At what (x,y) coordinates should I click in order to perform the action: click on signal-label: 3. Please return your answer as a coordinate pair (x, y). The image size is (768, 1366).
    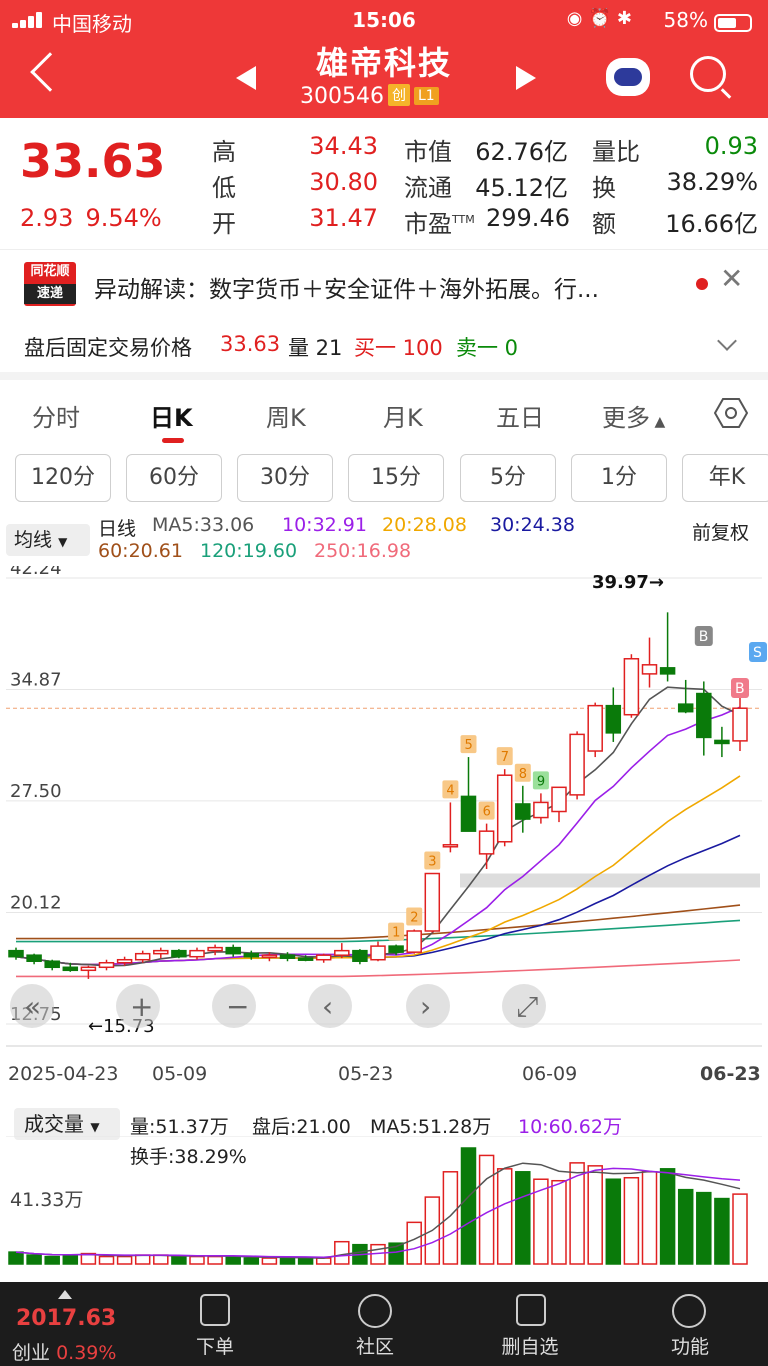
    Looking at the image, I should click on (432, 862).